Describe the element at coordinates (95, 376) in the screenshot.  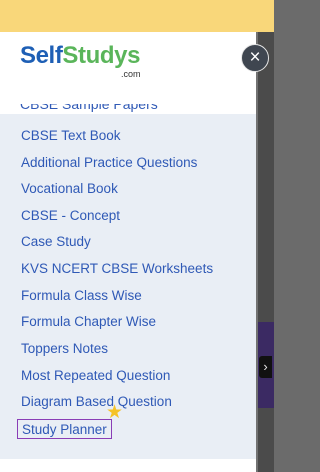
I see `menu-item-most-repeated-question: Most Repeated Question` at that location.